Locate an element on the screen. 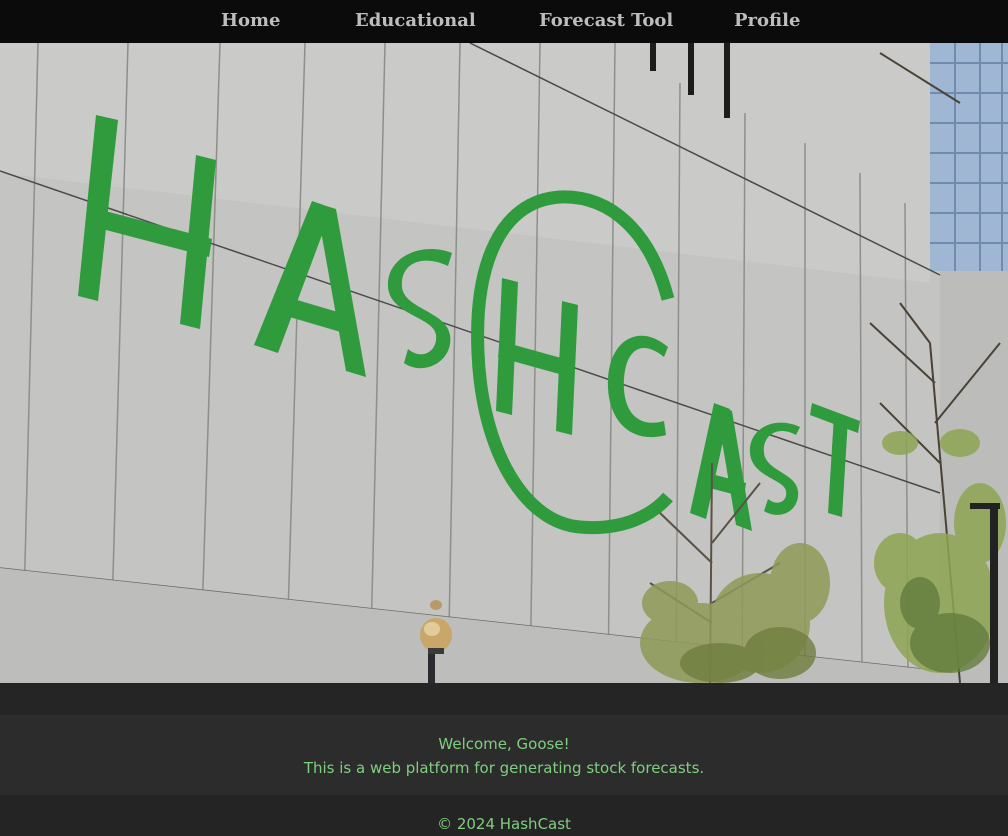  welcome-greeting: Welcome, Goose! is located at coordinates (504, 744).